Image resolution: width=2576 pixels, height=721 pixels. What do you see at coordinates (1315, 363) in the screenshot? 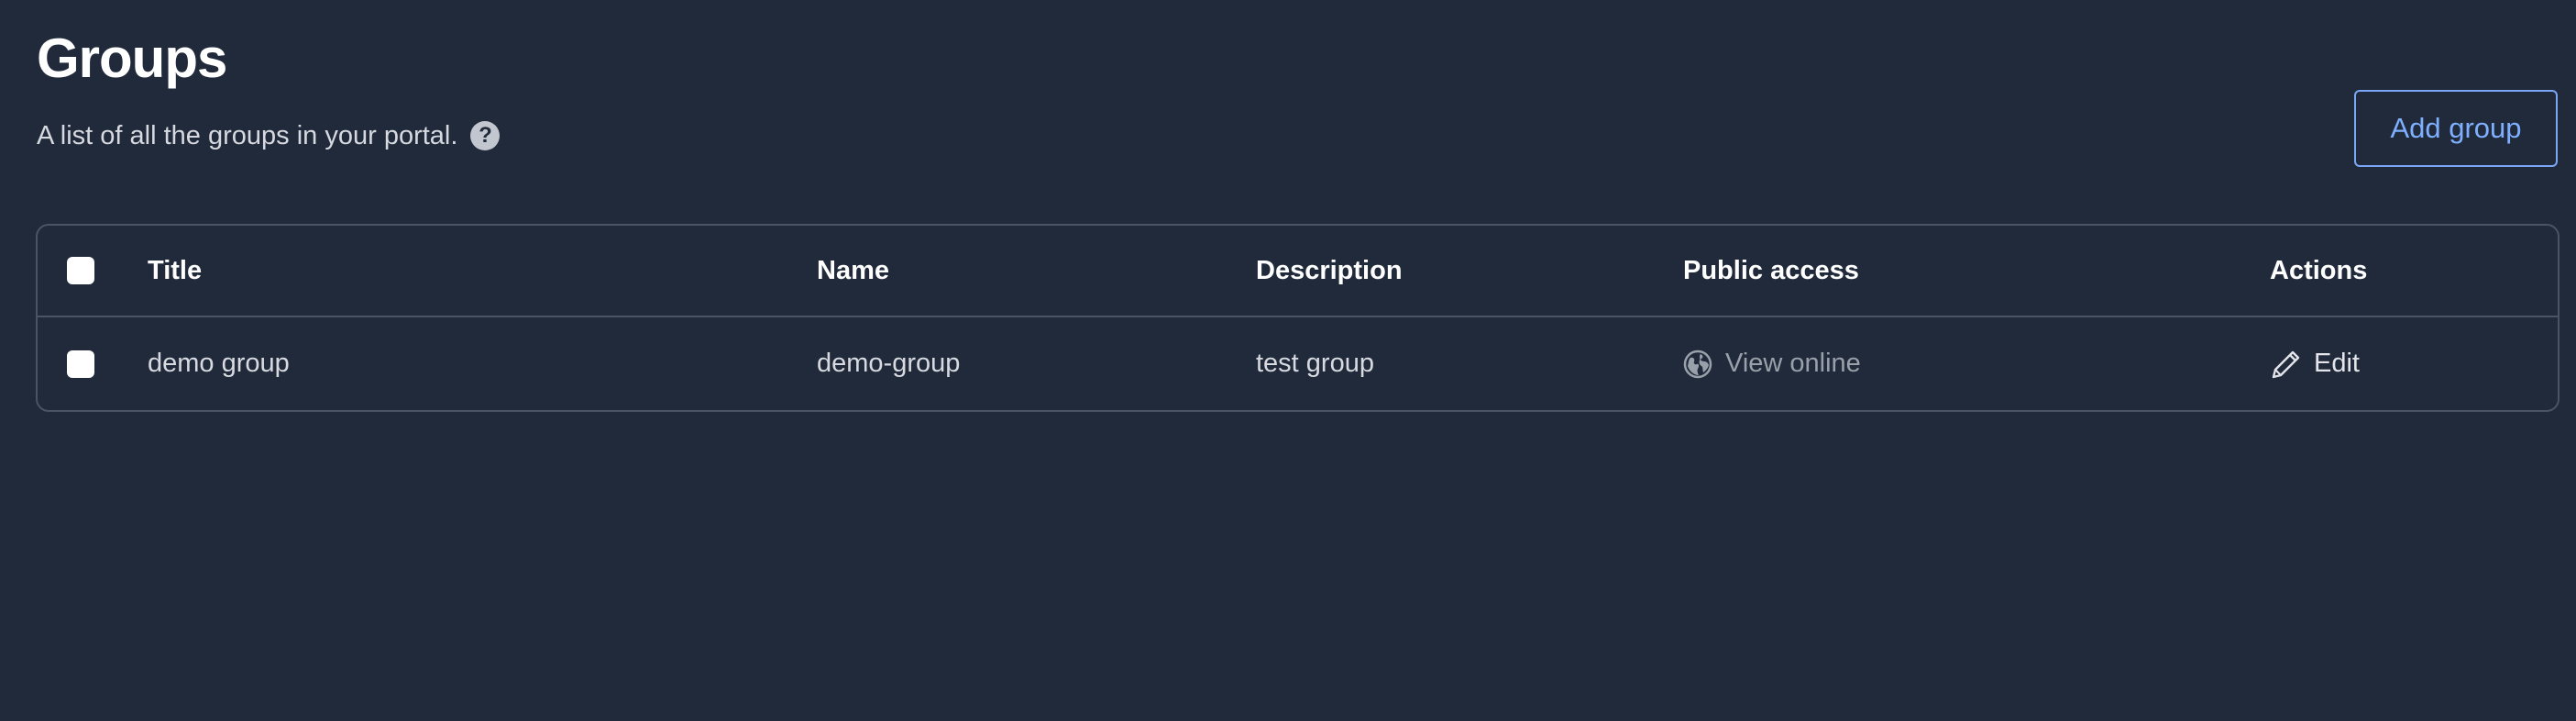
I see `row-description: test group` at bounding box center [1315, 363].